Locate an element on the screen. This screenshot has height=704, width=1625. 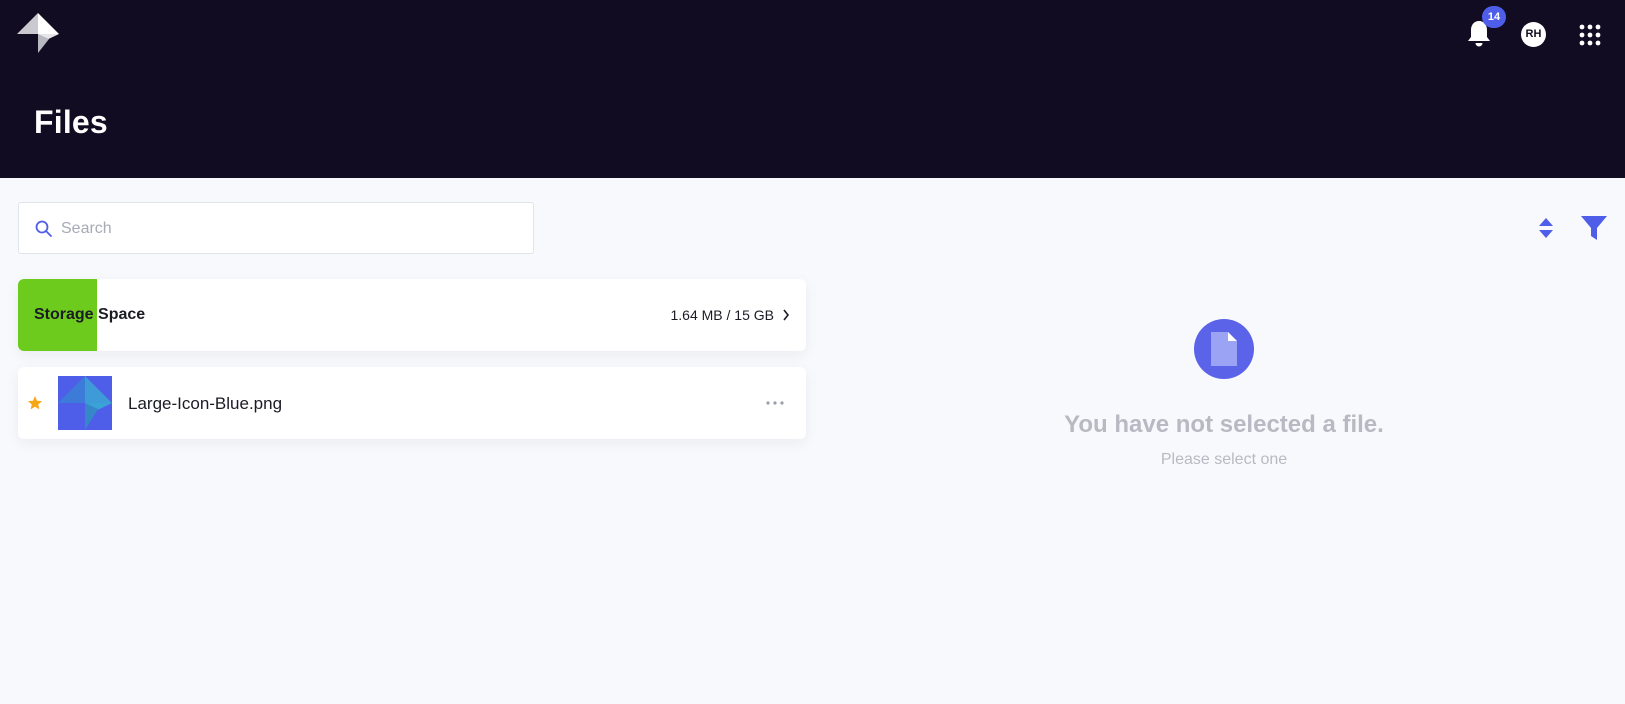
search-box is located at coordinates (276, 228).